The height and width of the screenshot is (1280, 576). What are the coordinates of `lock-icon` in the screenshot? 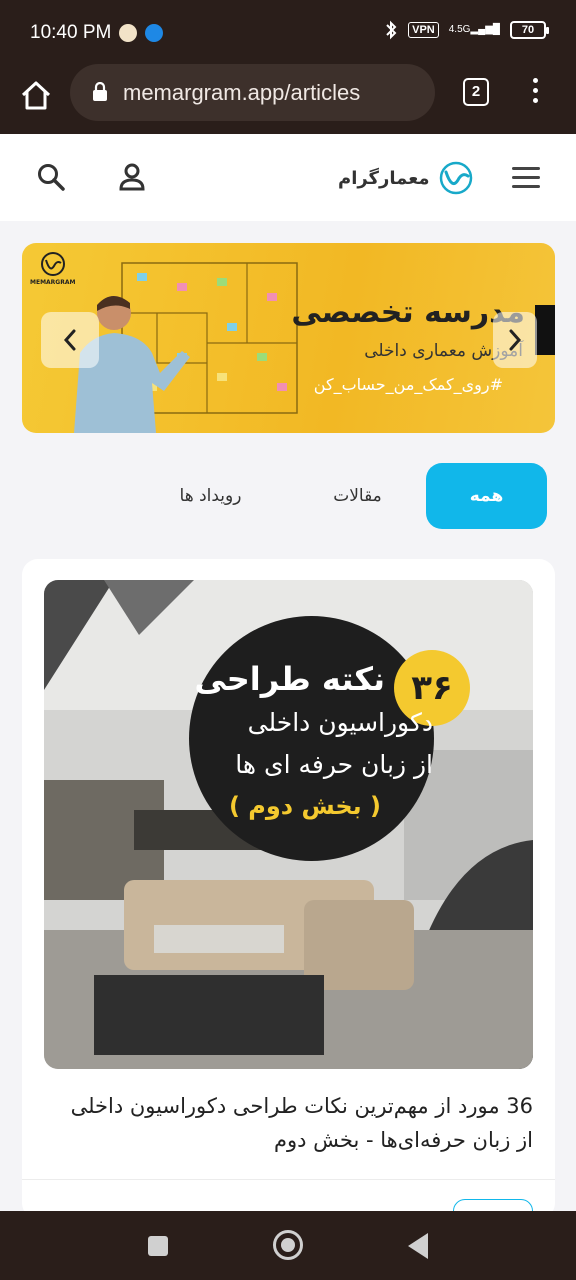 It's located at (100, 91).